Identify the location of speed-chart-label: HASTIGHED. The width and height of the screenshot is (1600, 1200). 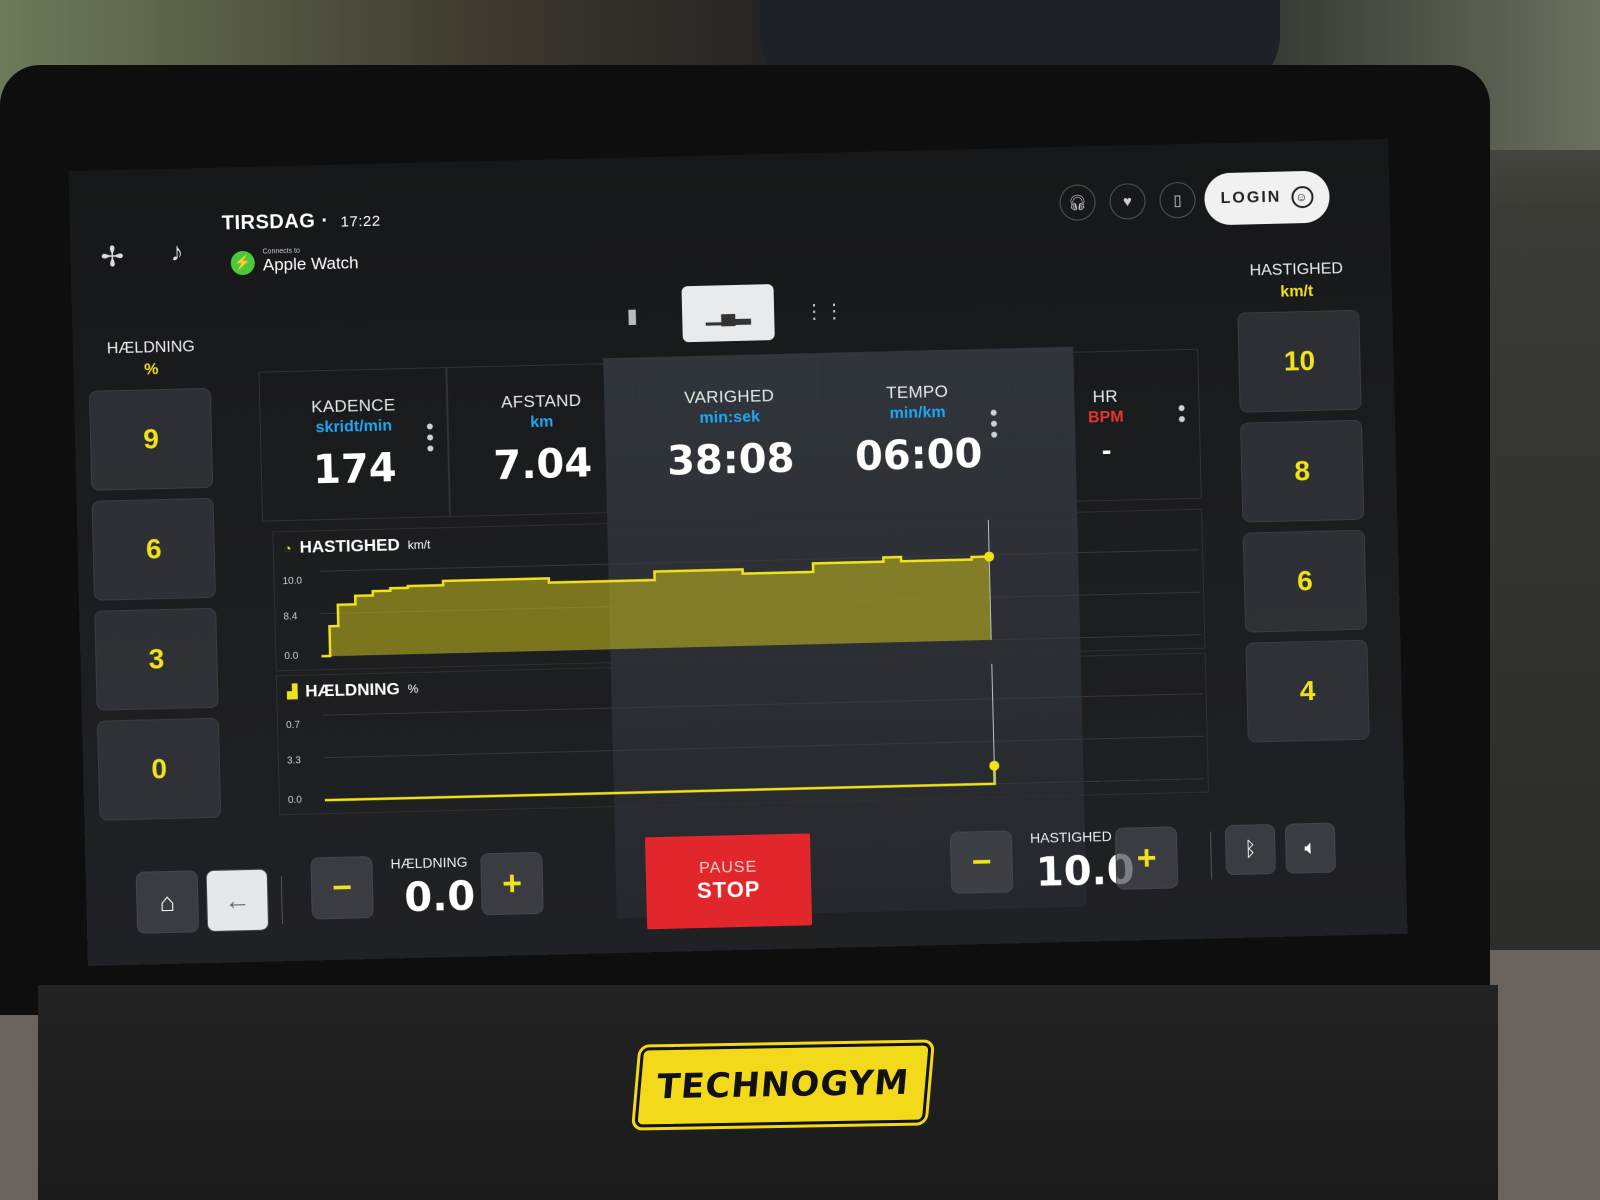
(349, 546).